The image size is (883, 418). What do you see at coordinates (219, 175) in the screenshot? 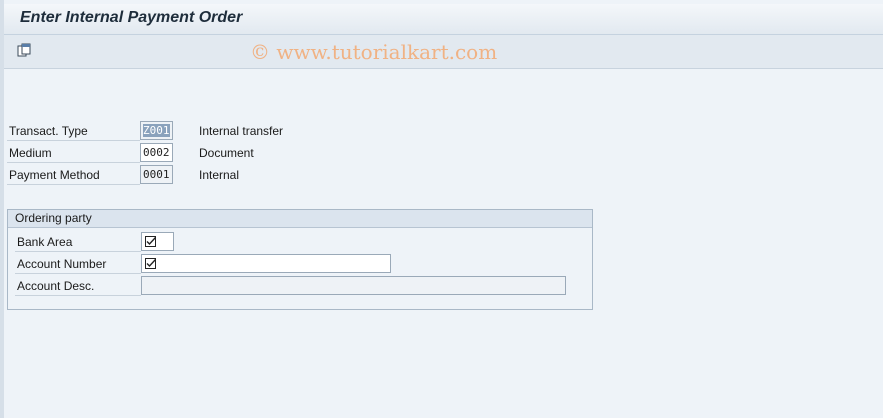
I see `payment-method-desc: Internal` at bounding box center [219, 175].